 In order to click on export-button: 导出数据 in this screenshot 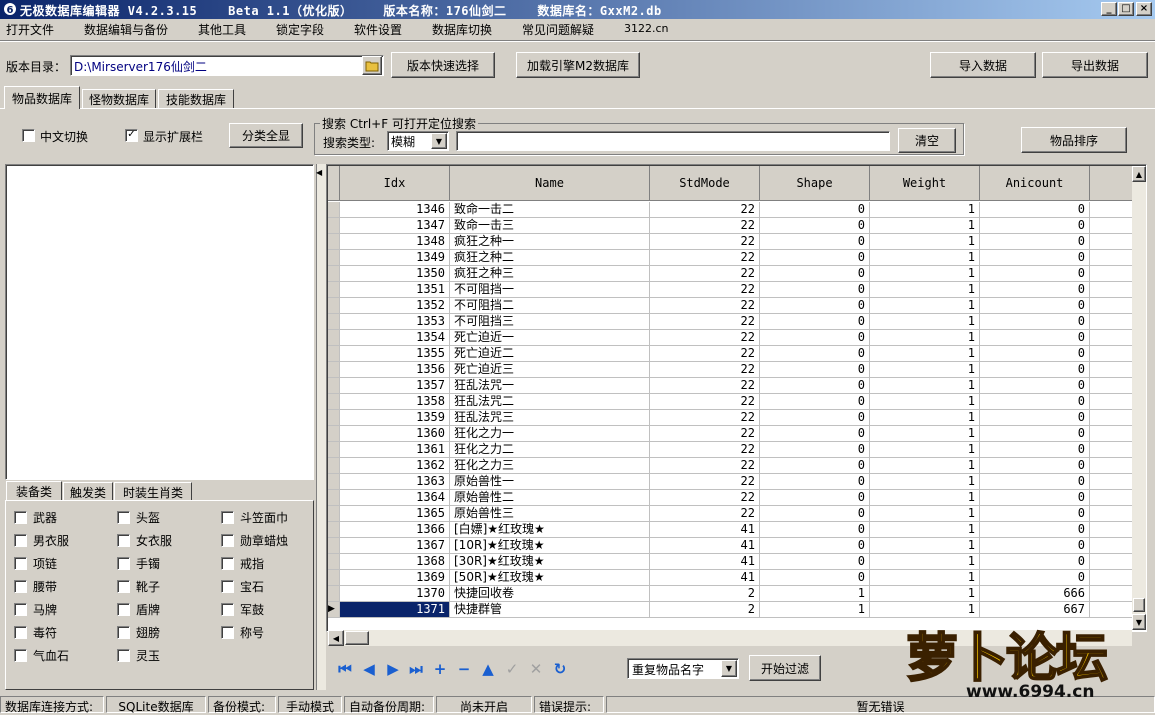, I will do `click(1095, 65)`.